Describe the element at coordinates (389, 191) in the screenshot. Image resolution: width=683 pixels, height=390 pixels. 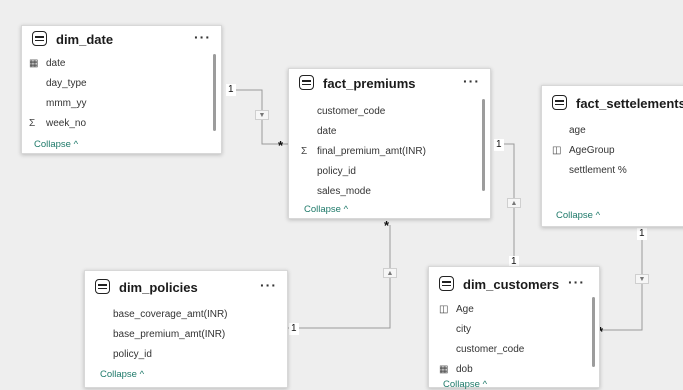
I see `field-row: sales_mode` at that location.